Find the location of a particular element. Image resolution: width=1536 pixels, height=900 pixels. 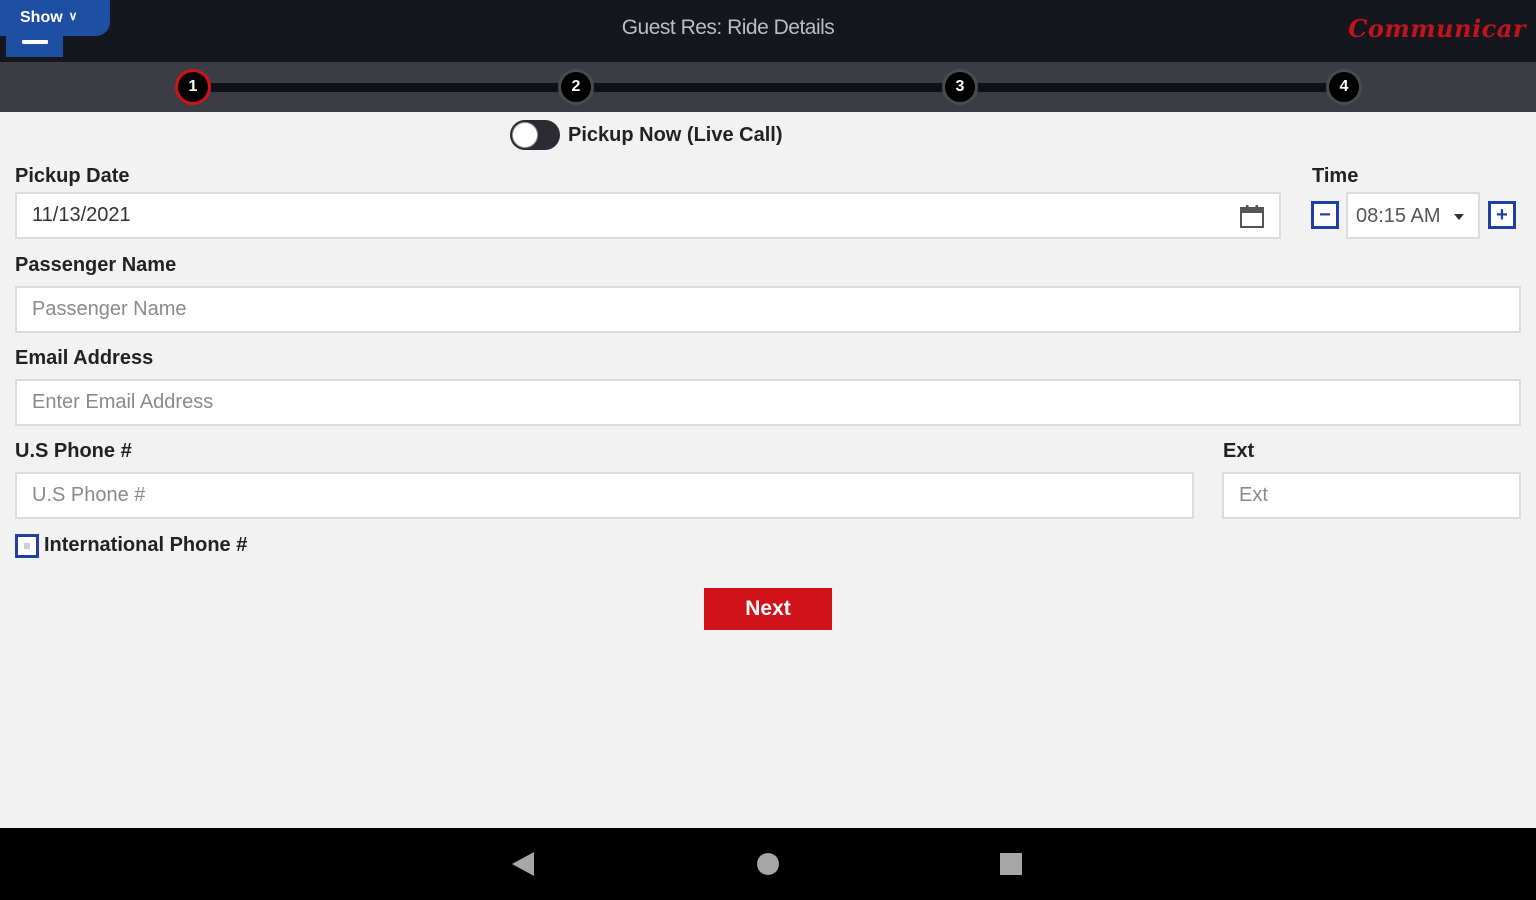

pickup-now-label: Pickup Now (Live Call) is located at coordinates (675, 134).